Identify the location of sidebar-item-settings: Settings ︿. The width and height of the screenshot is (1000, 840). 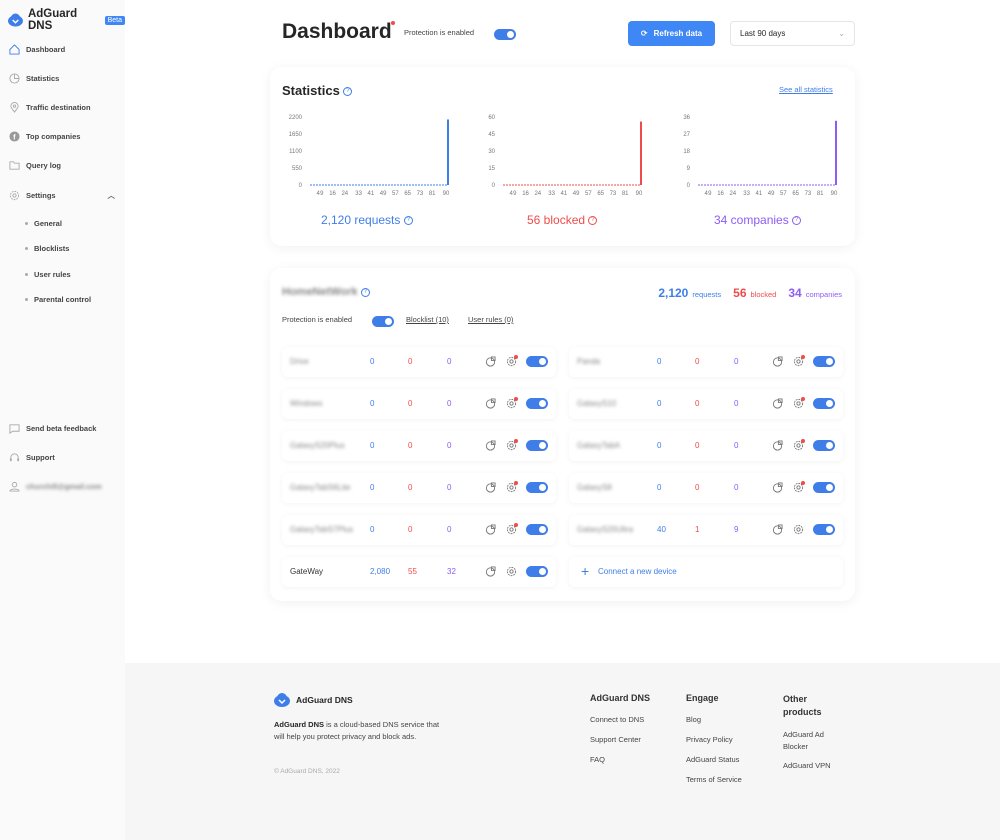
(62, 195).